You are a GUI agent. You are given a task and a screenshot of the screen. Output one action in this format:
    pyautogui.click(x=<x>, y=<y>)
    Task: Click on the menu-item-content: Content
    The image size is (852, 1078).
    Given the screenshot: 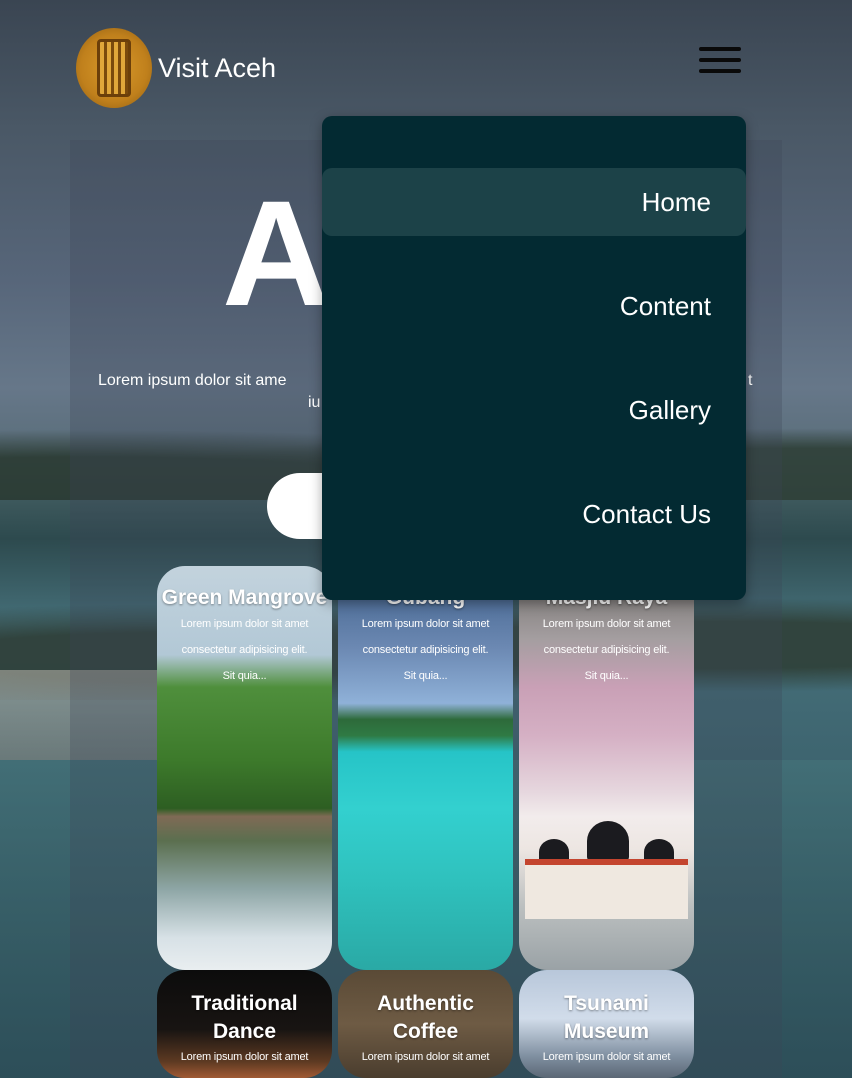 What is the action you would take?
    pyautogui.click(x=534, y=306)
    